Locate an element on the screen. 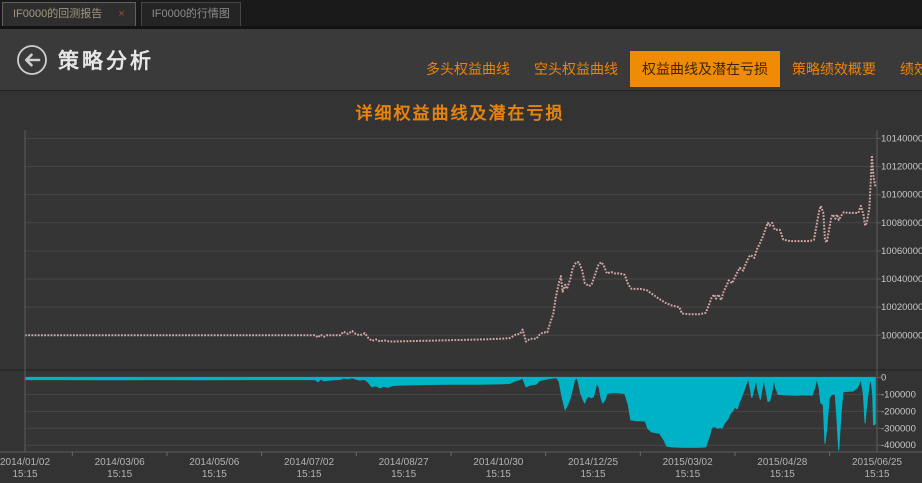 The height and width of the screenshot is (483, 922). x-axis-label: 2014/01/02 15:15 is located at coordinates (25, 468).